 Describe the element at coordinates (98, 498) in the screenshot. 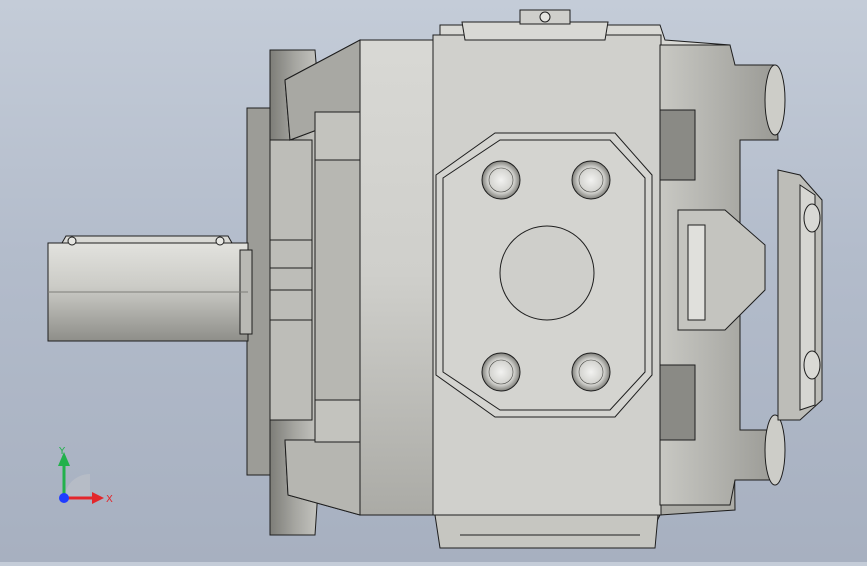

I see `x-axis-arrowhead` at that location.